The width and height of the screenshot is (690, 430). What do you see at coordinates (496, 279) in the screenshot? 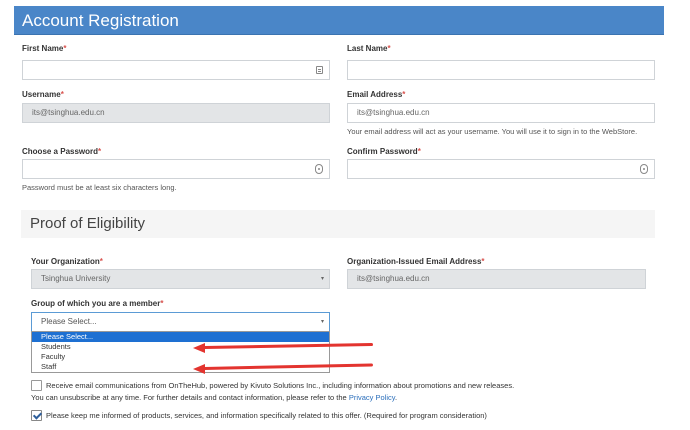
I see `org-email-field: its@tsinghua.edu.cn` at bounding box center [496, 279].